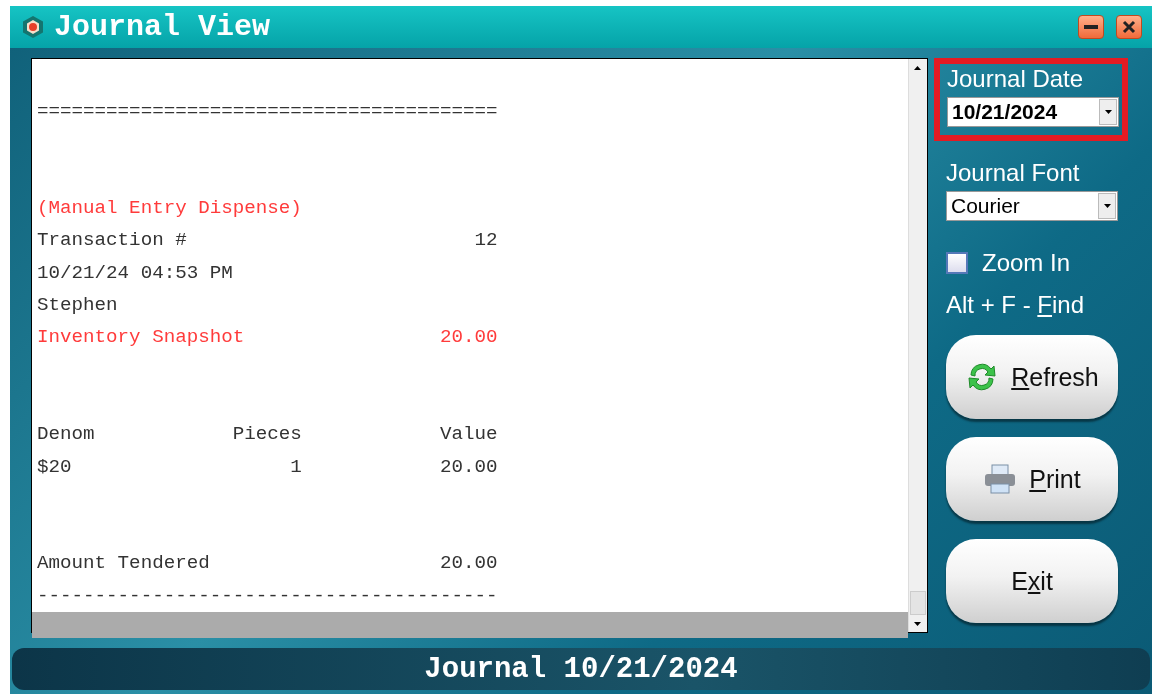 This screenshot has height=694, width=1153. I want to click on journal-line: ----------------------------------------, so click(267, 595).